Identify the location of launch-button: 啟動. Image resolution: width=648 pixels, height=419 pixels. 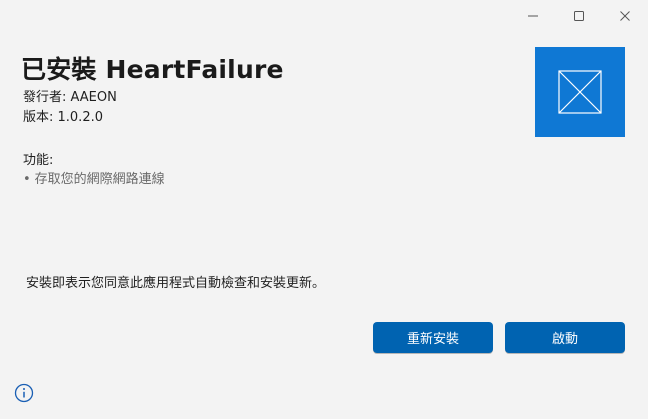
(565, 337).